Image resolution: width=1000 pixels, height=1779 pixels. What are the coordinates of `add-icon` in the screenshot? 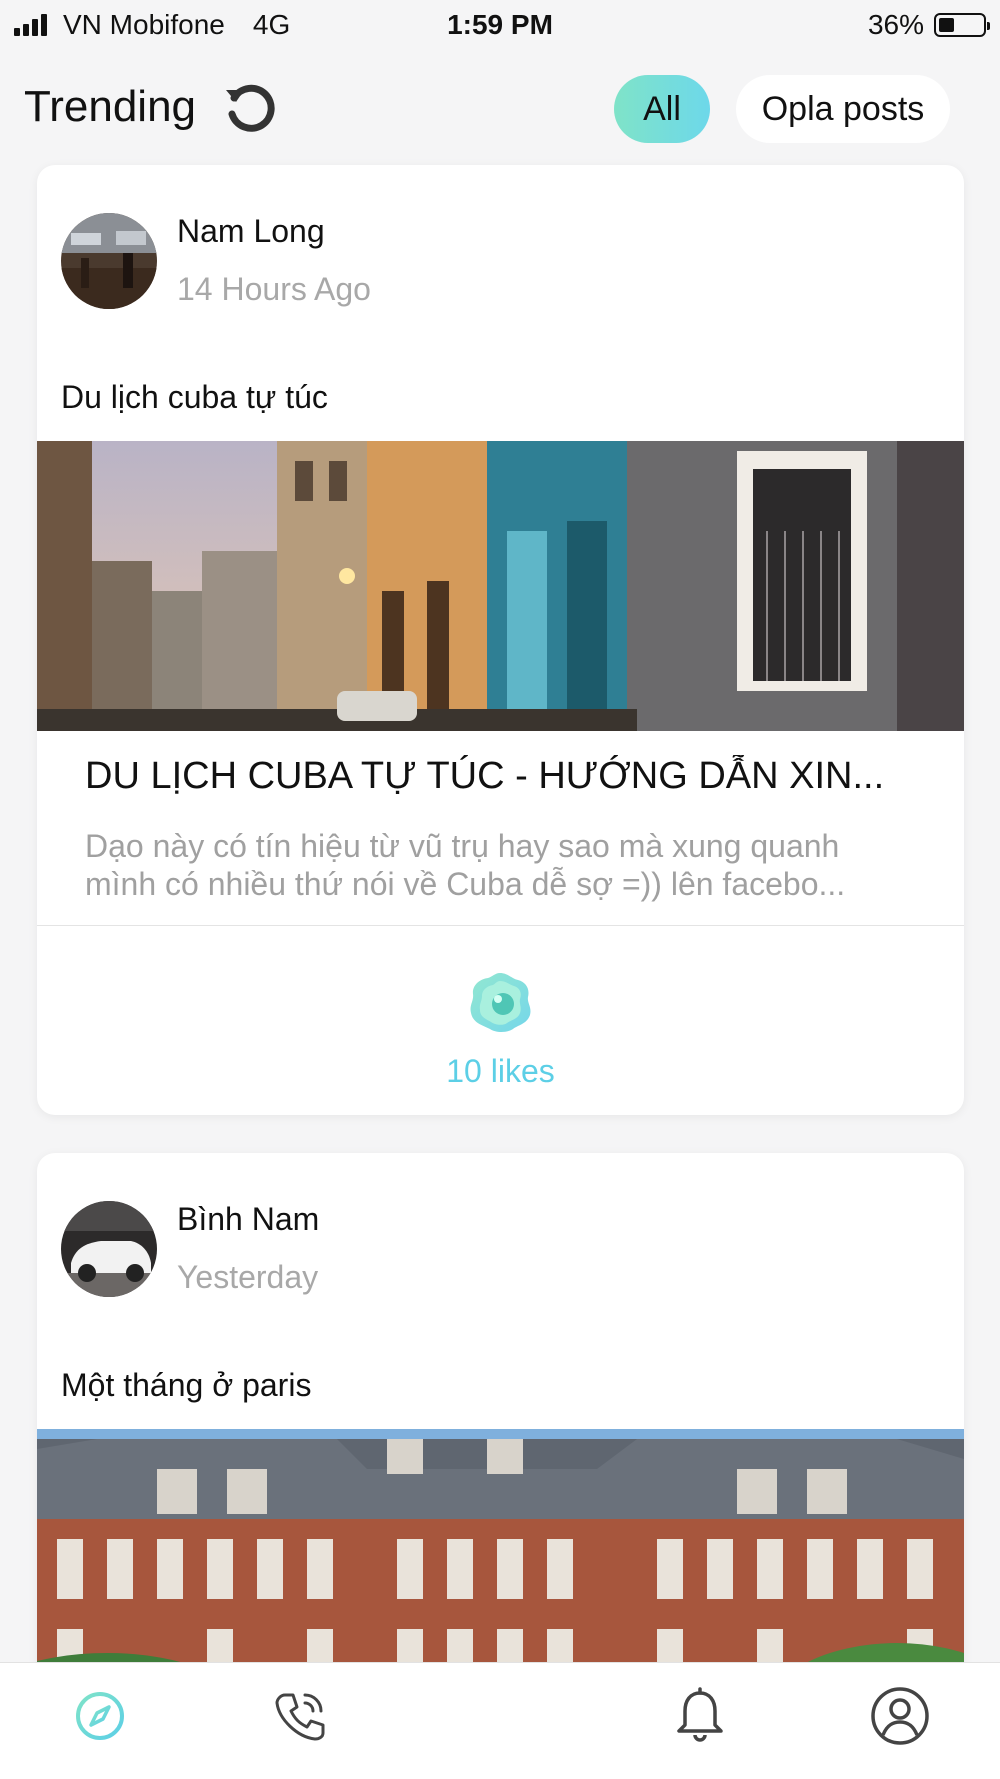 It's located at (500, 1716).